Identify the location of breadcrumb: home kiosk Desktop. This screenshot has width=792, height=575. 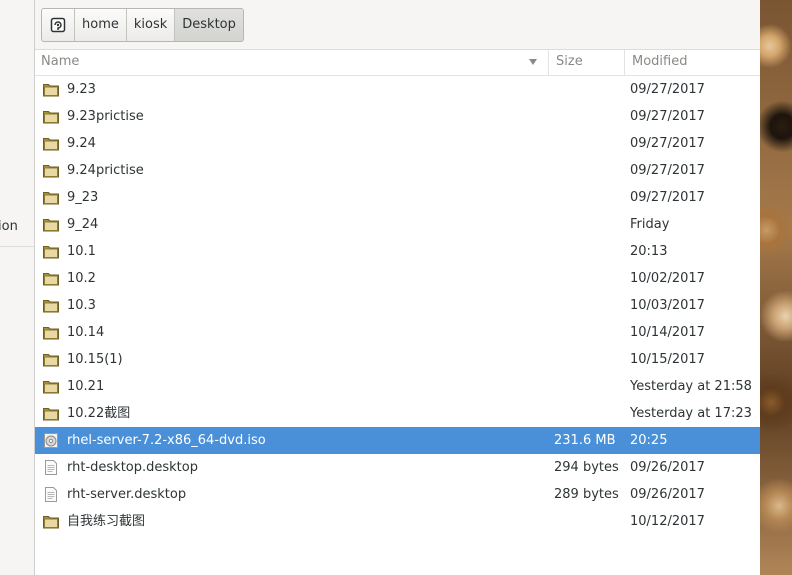
(142, 25).